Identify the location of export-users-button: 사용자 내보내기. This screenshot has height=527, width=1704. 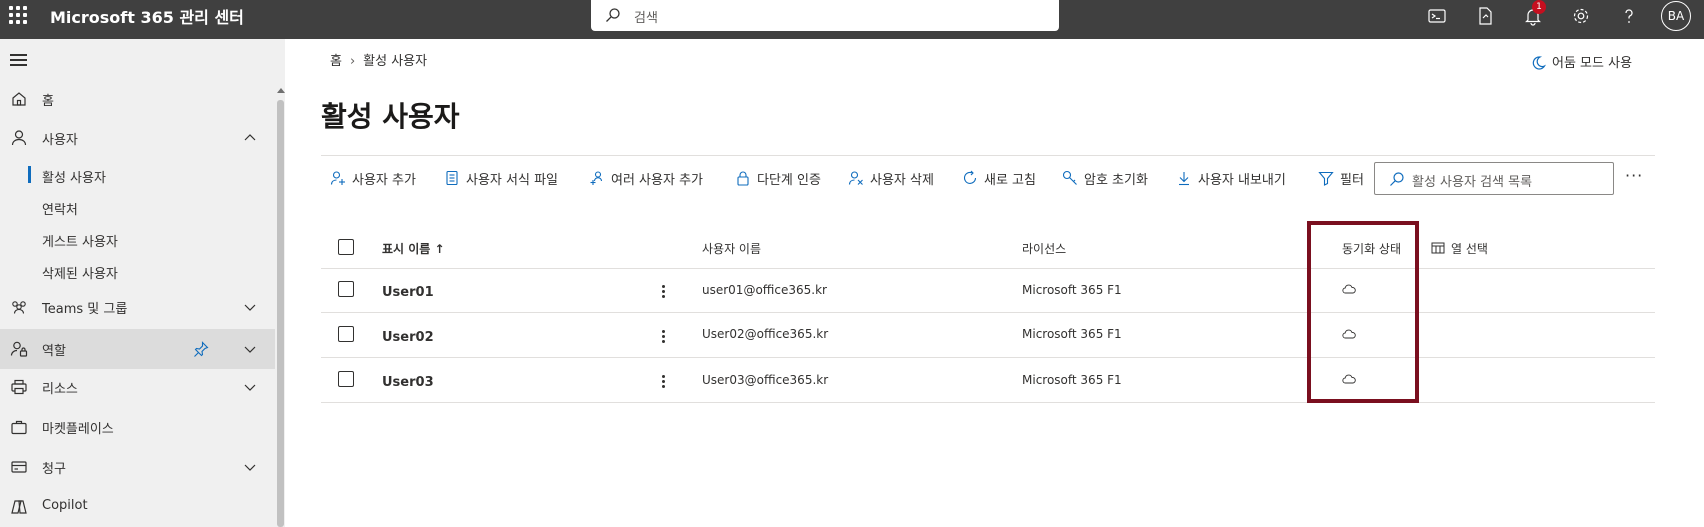
(1231, 178).